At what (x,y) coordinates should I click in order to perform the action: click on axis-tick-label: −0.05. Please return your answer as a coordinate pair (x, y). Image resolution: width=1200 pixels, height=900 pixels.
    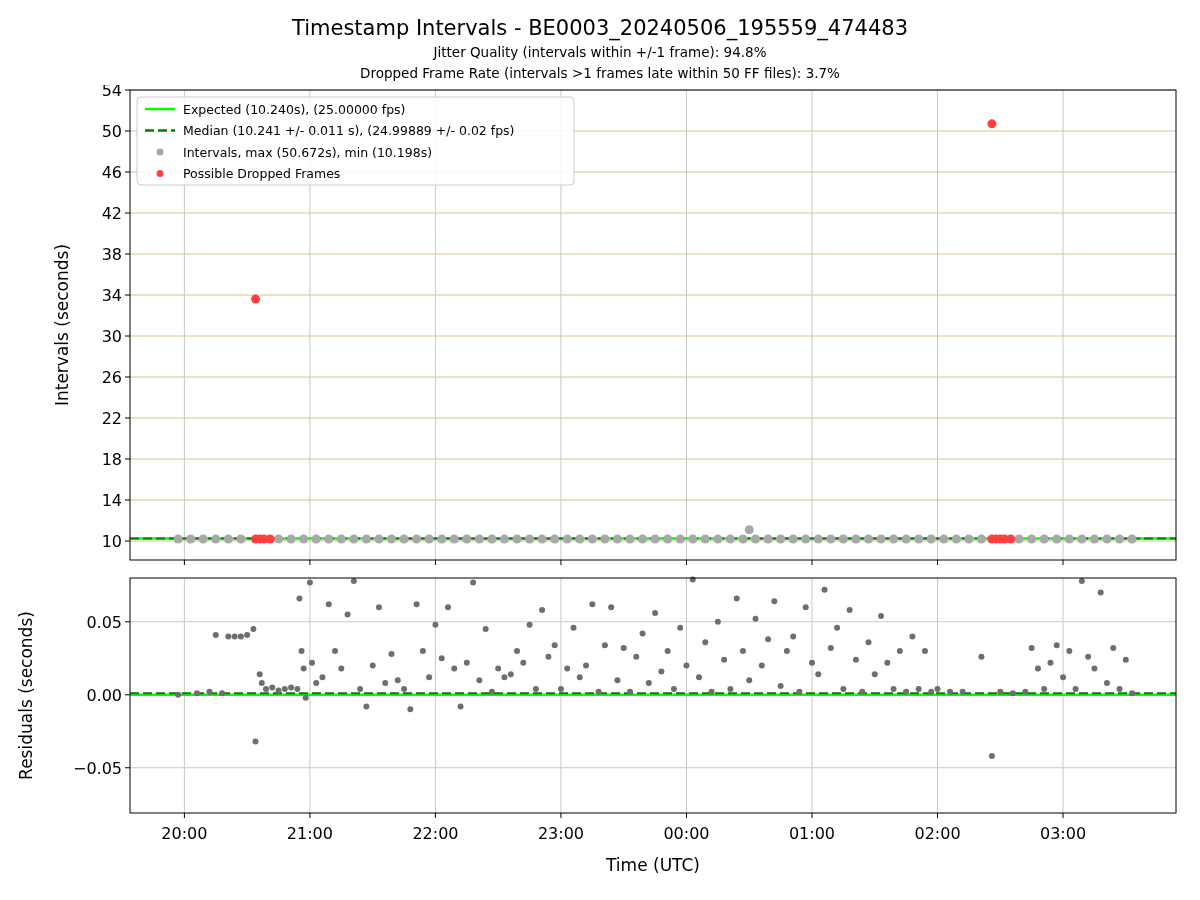
    Looking at the image, I should click on (97, 768).